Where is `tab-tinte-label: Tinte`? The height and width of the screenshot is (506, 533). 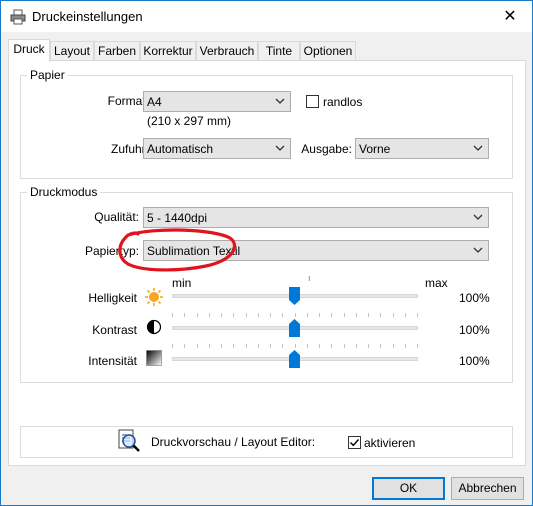 tab-tinte-label: Tinte is located at coordinates (279, 51).